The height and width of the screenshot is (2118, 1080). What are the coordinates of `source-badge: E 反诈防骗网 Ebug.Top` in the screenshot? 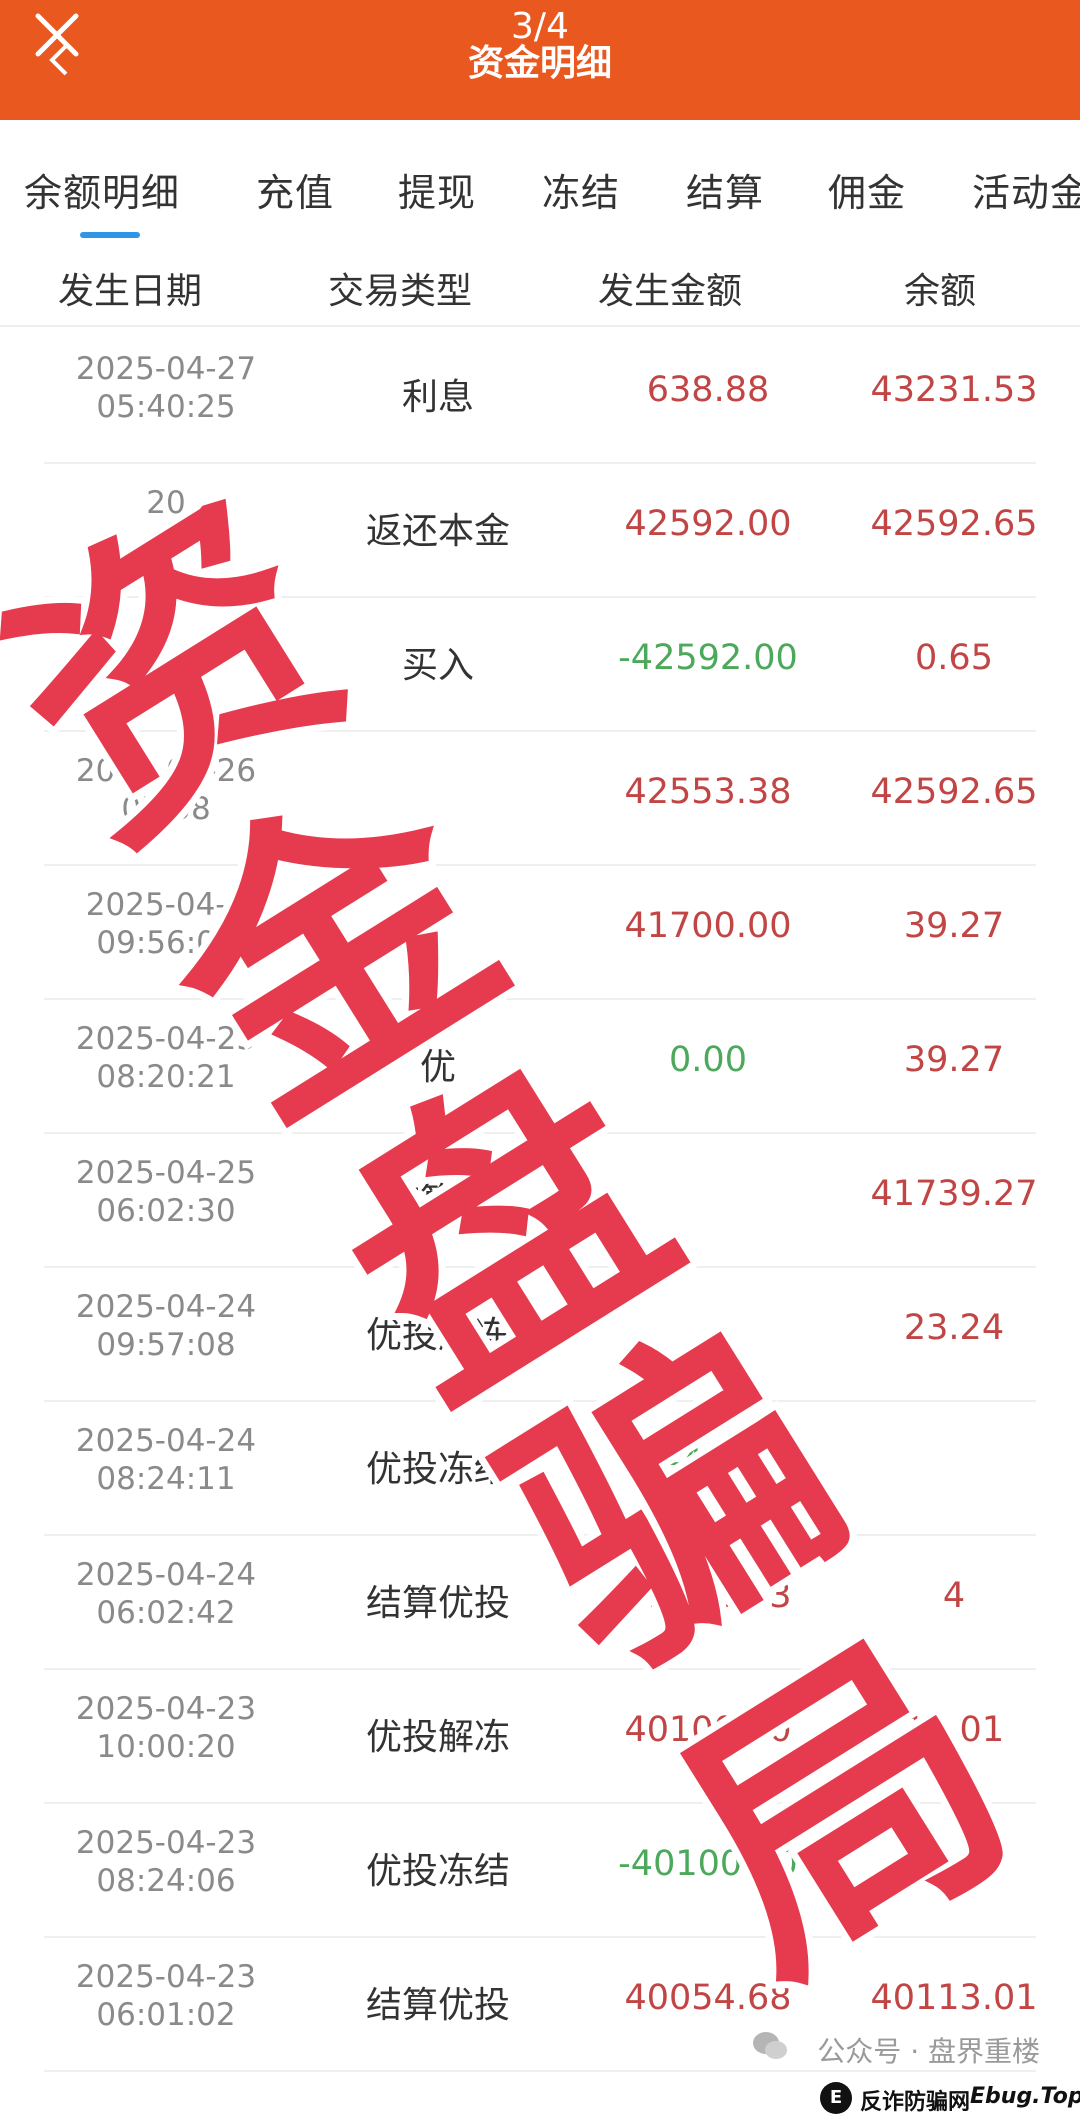 It's located at (950, 2098).